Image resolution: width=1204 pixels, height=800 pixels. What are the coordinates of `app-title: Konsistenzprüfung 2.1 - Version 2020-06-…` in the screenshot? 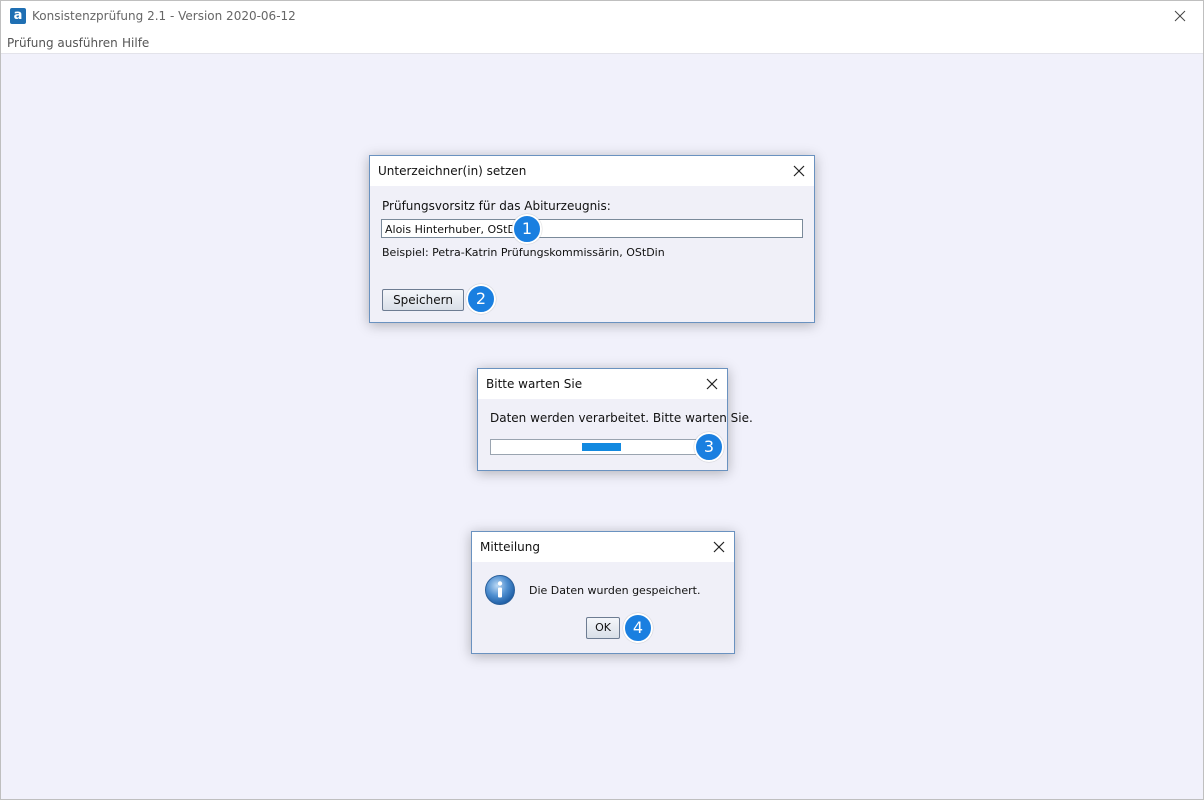 It's located at (164, 16).